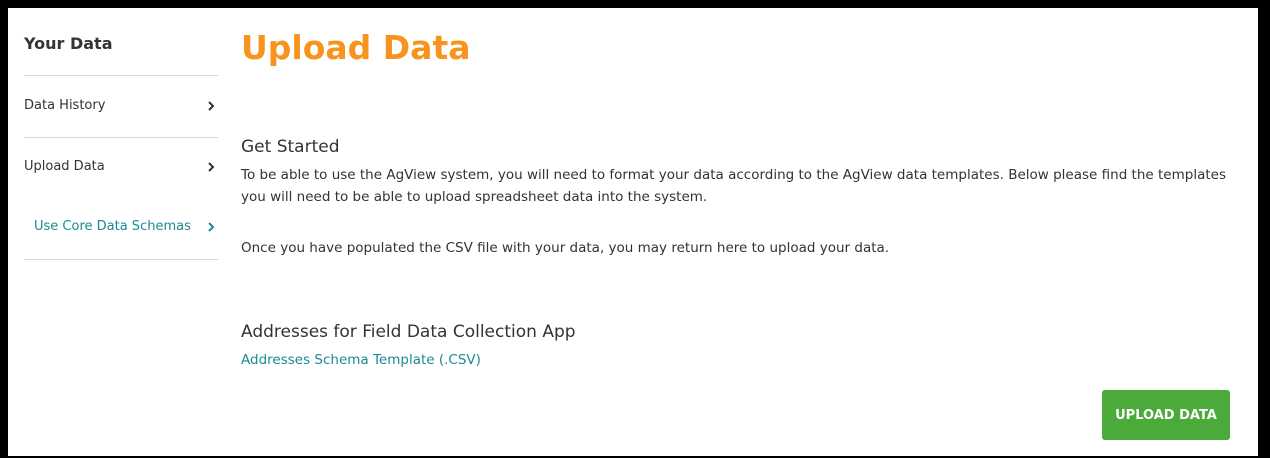  What do you see at coordinates (290, 147) in the screenshot?
I see `get-started-heading: Get Started` at bounding box center [290, 147].